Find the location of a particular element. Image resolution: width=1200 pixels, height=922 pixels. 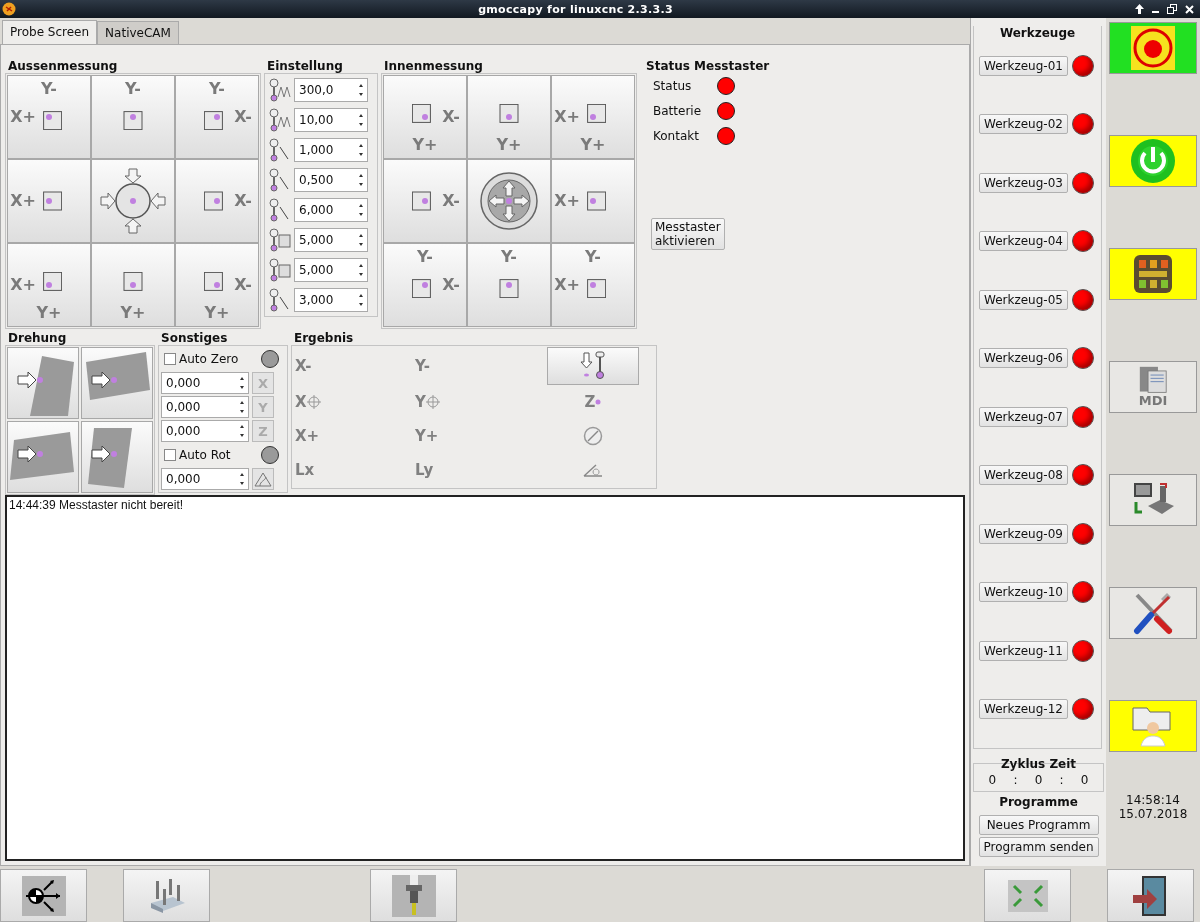

section-title: Zyklus Zeit is located at coordinates (1038, 764).